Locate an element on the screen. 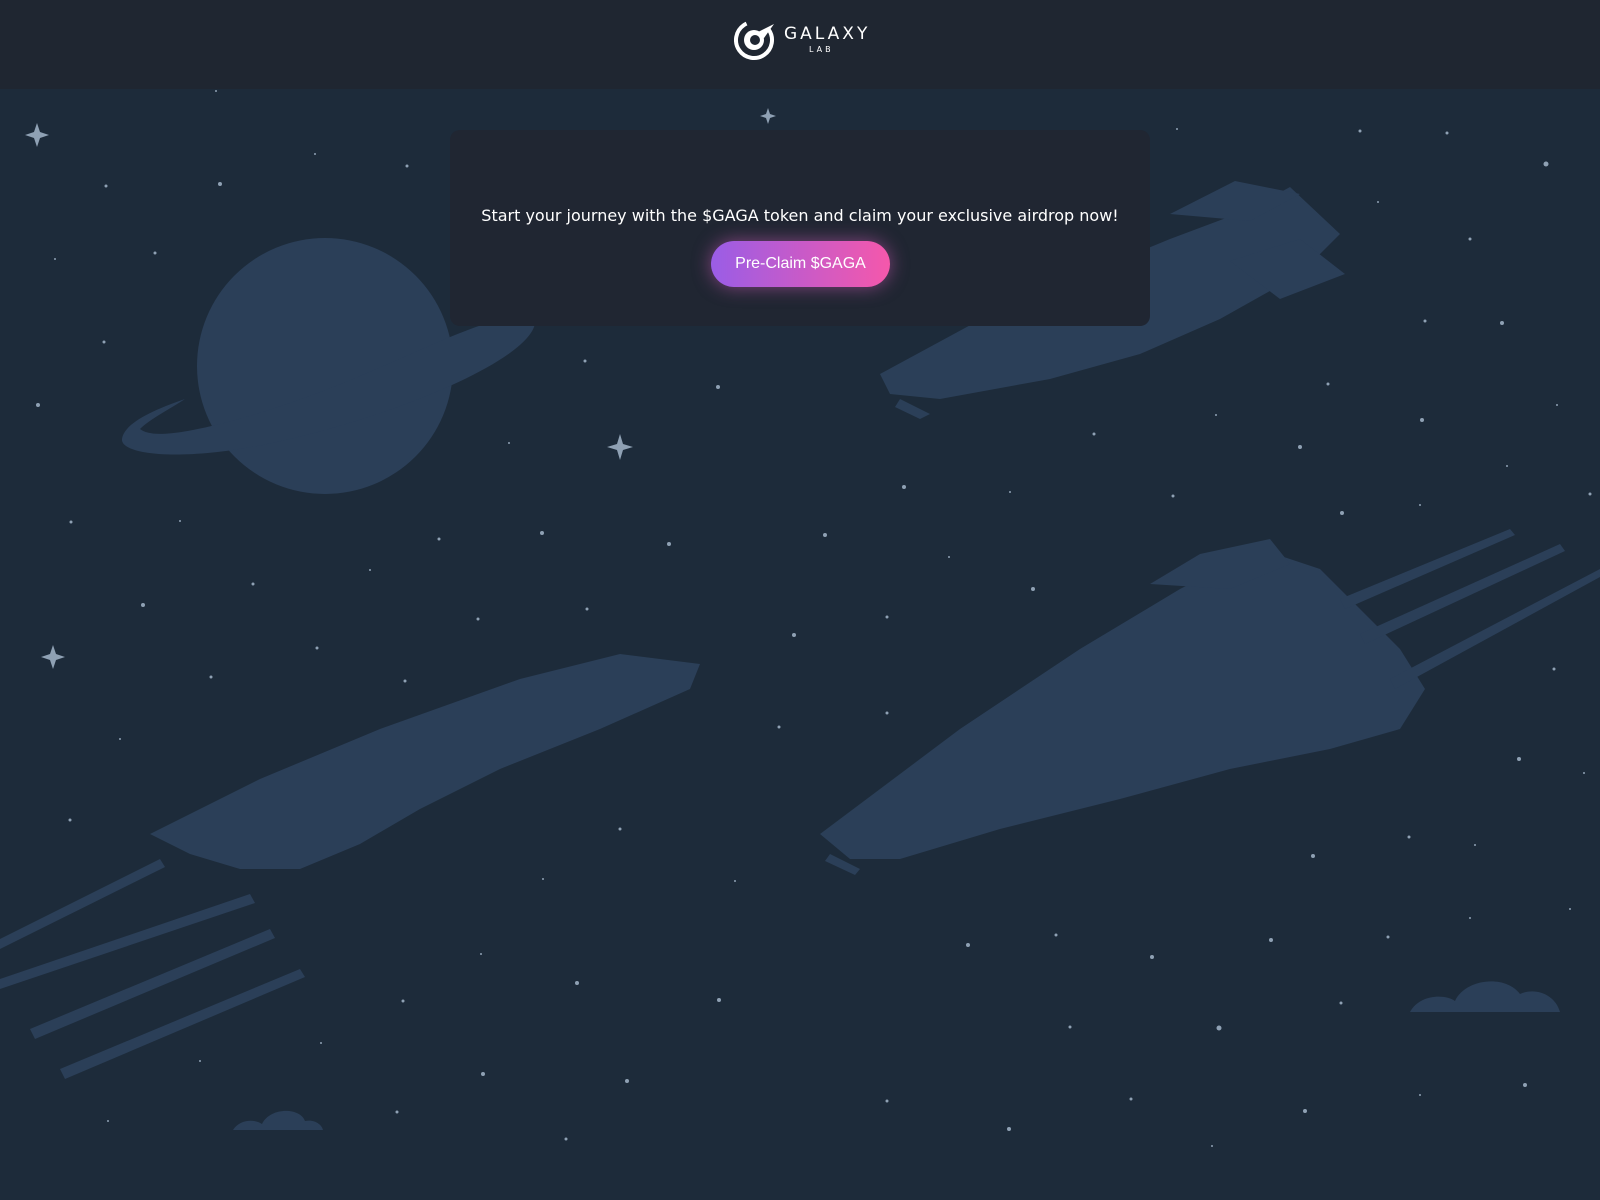  logo-title: GALAXY is located at coordinates (827, 34).